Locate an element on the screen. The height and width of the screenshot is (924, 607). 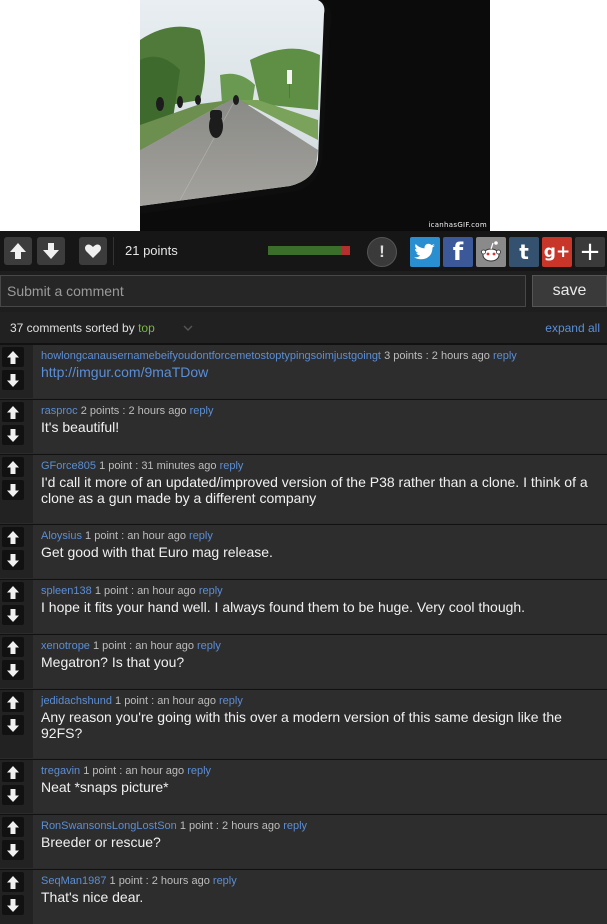
comment-username: Aloysius is located at coordinates (61, 536).